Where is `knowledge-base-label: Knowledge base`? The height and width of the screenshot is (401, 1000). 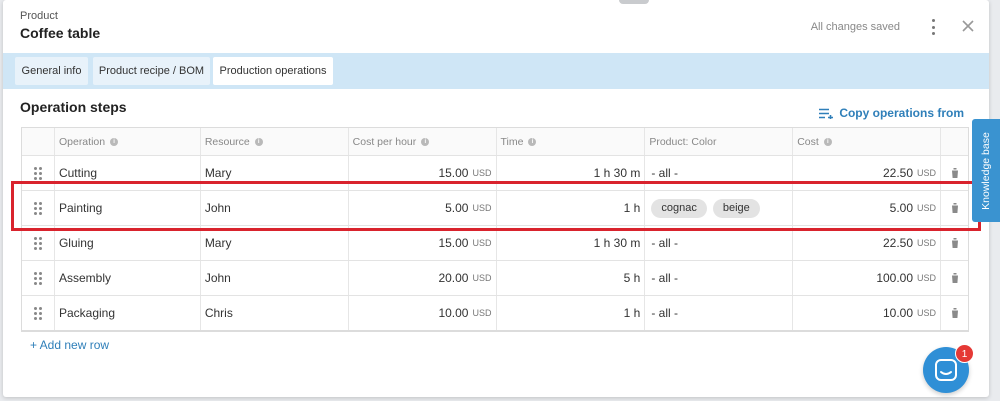 knowledge-base-label: Knowledge base is located at coordinates (986, 170).